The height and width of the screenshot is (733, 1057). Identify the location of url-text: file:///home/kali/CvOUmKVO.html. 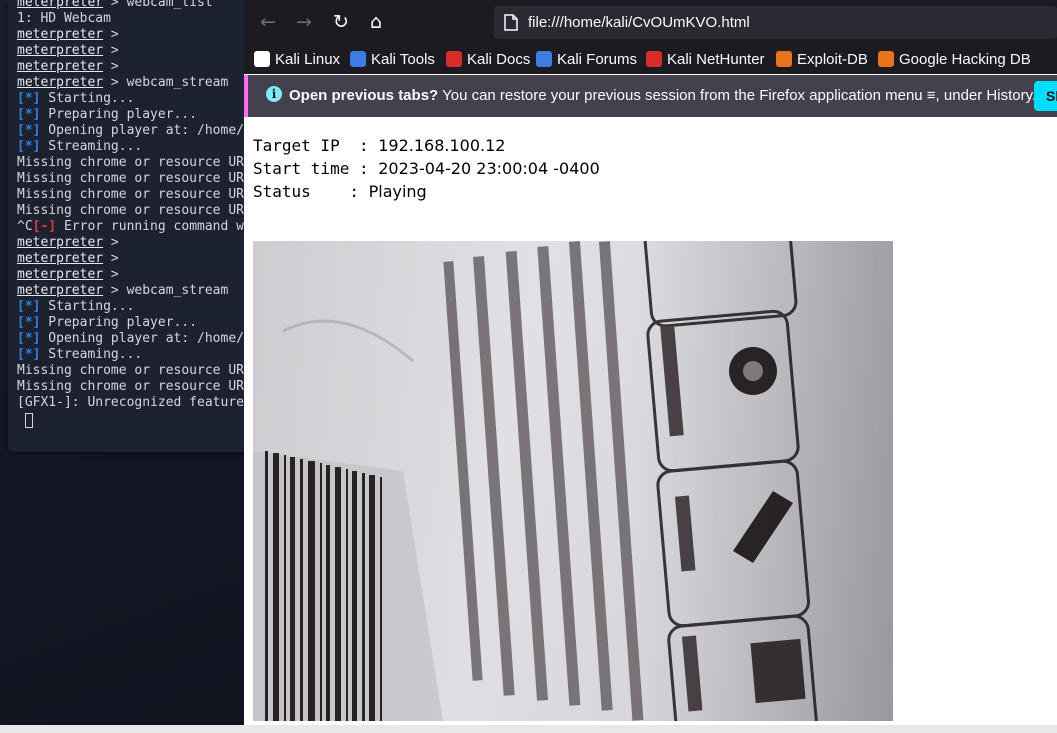
(639, 22).